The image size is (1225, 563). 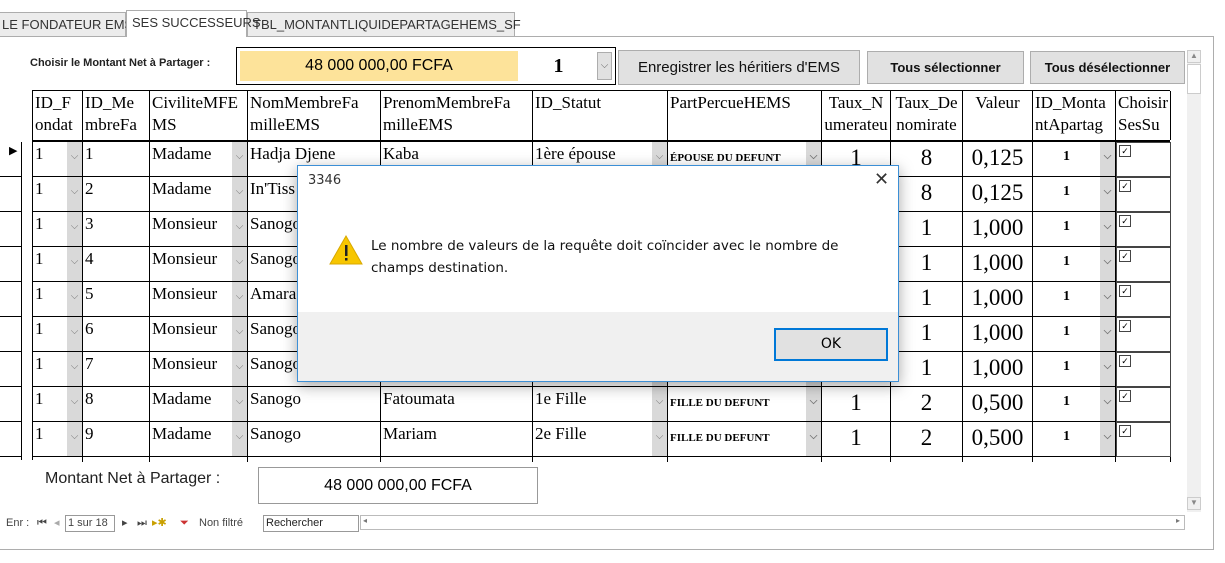 I want to click on filter-status: Non filtré, so click(x=221, y=523).